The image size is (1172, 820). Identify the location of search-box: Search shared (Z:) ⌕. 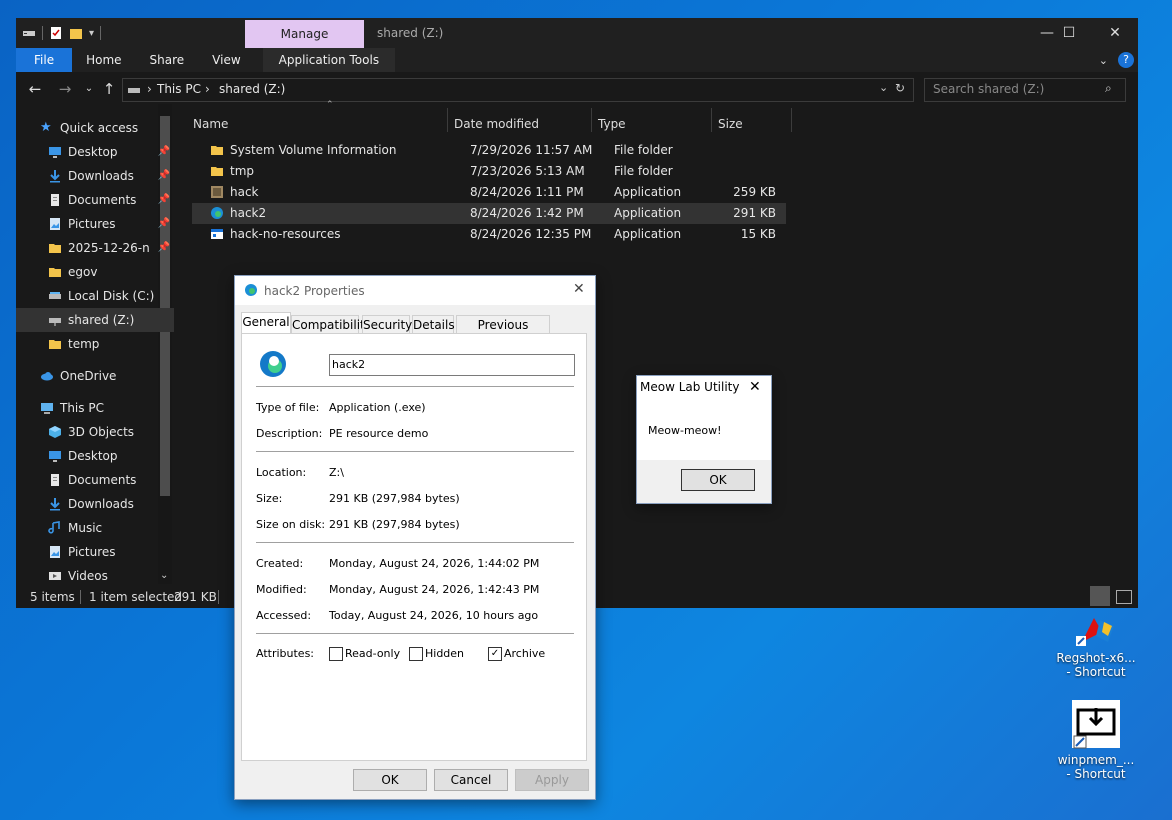
(1025, 90).